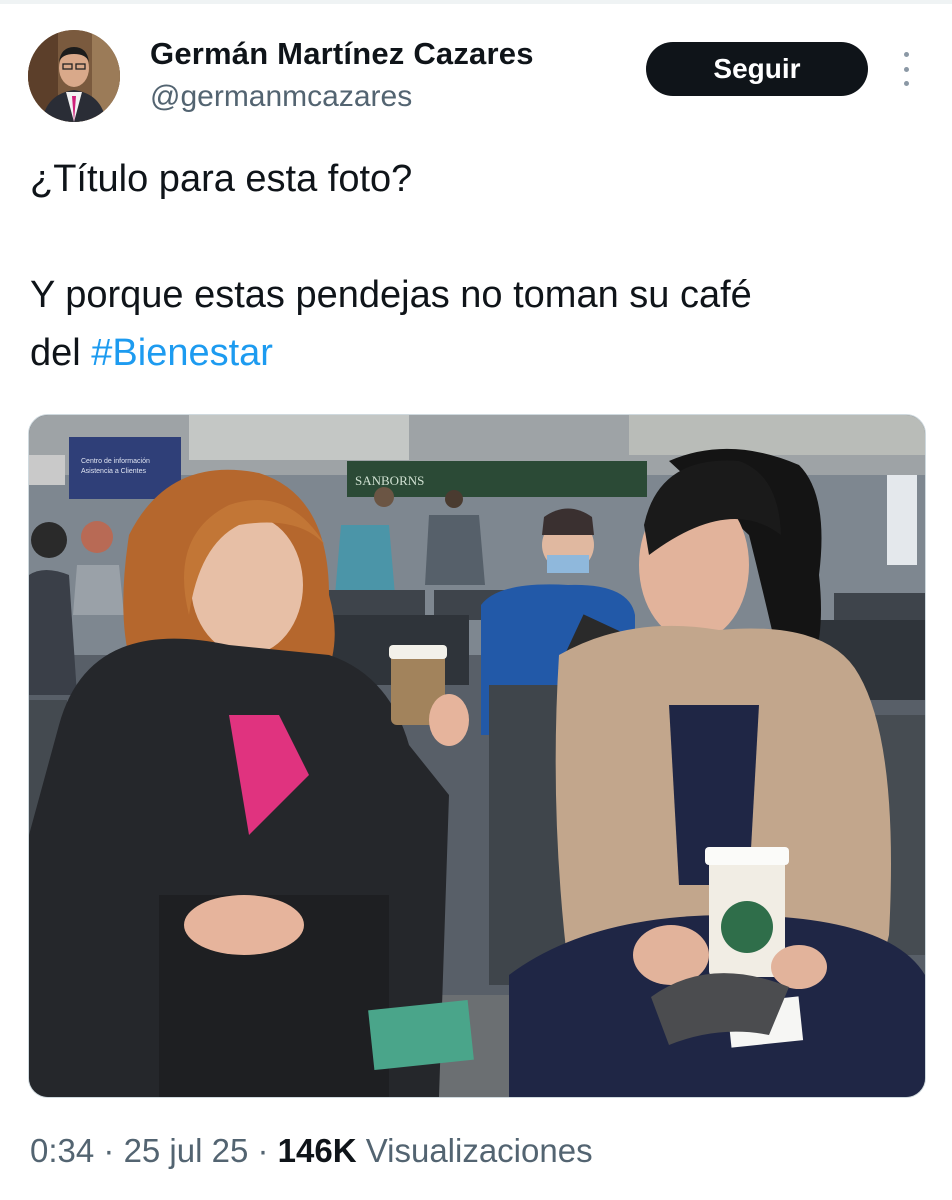 This screenshot has height=1200, width=952. Describe the element at coordinates (317, 1150) in the screenshot. I see `views-count: 146K` at that location.